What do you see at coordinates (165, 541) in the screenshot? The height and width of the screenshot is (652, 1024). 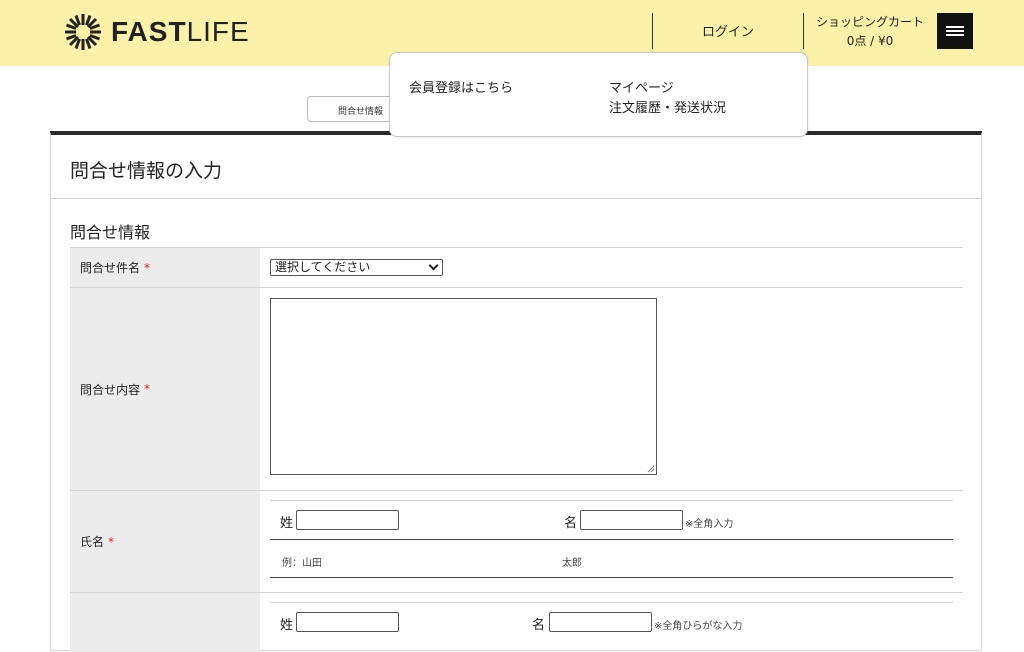 I see `name-label: 氏名 *` at bounding box center [165, 541].